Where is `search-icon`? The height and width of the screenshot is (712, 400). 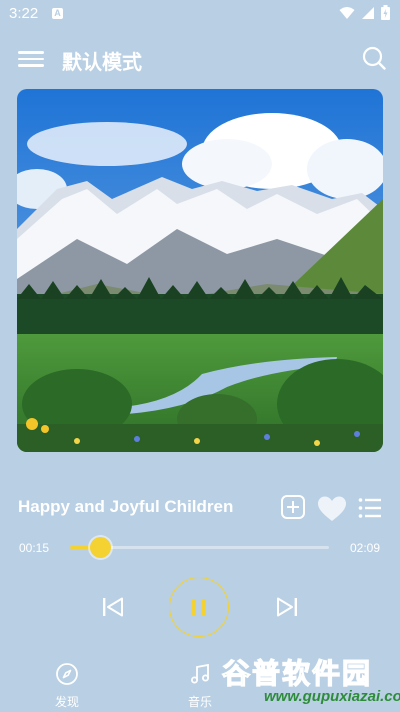
search-icon is located at coordinates (374, 58).